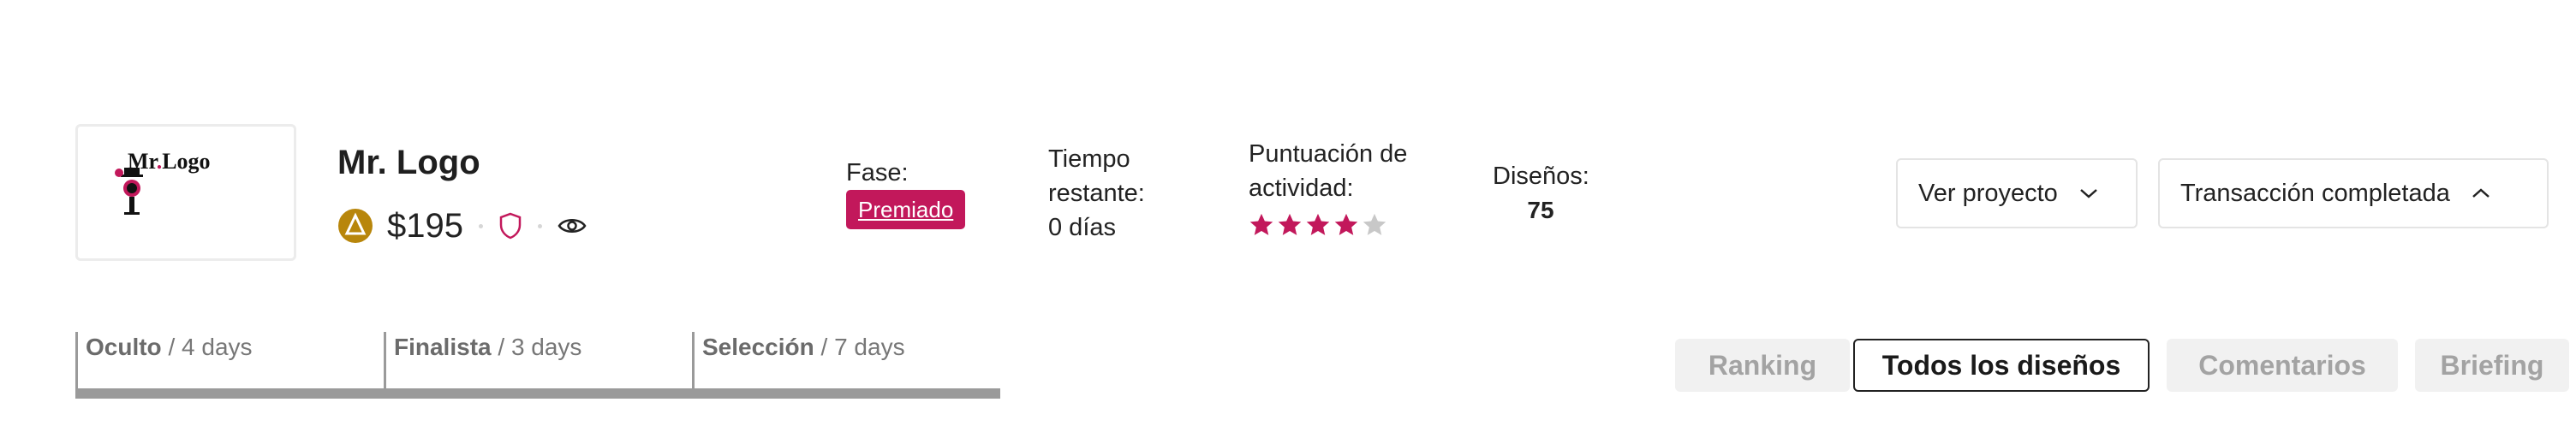 The image size is (2576, 426). Describe the element at coordinates (546, 347) in the screenshot. I see `phase-duration: 3 days` at that location.